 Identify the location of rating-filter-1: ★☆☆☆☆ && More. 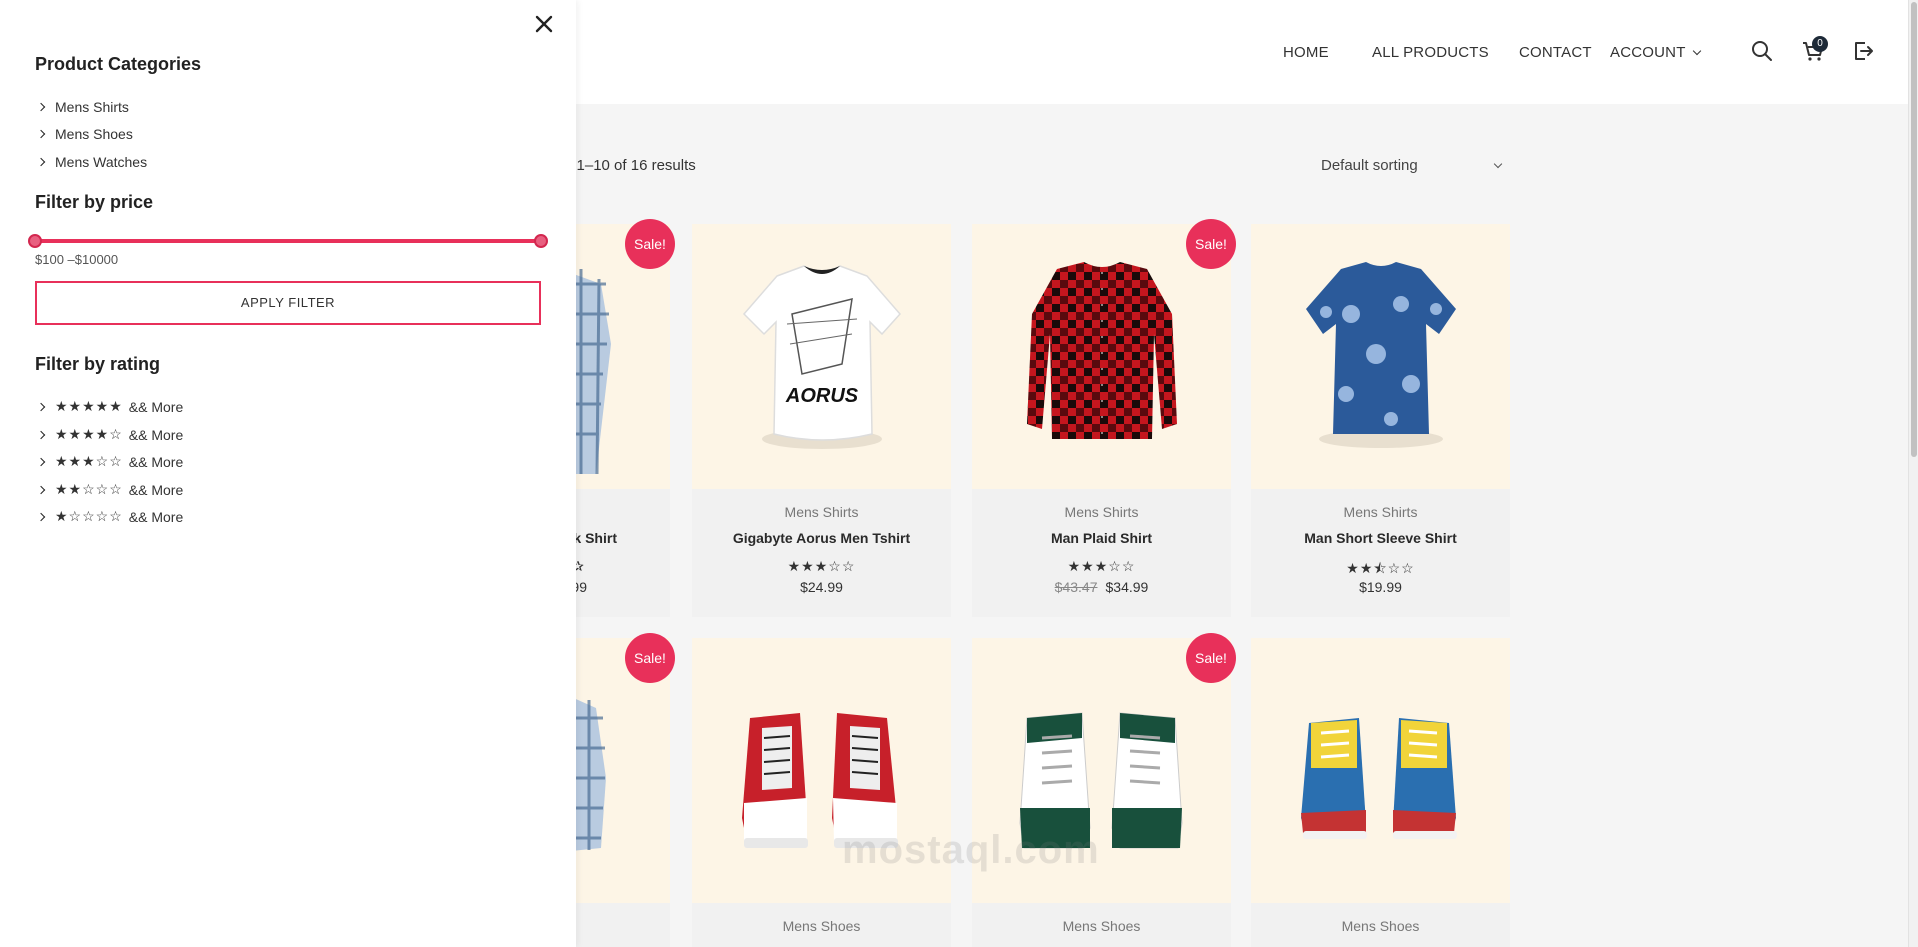
(110, 516).